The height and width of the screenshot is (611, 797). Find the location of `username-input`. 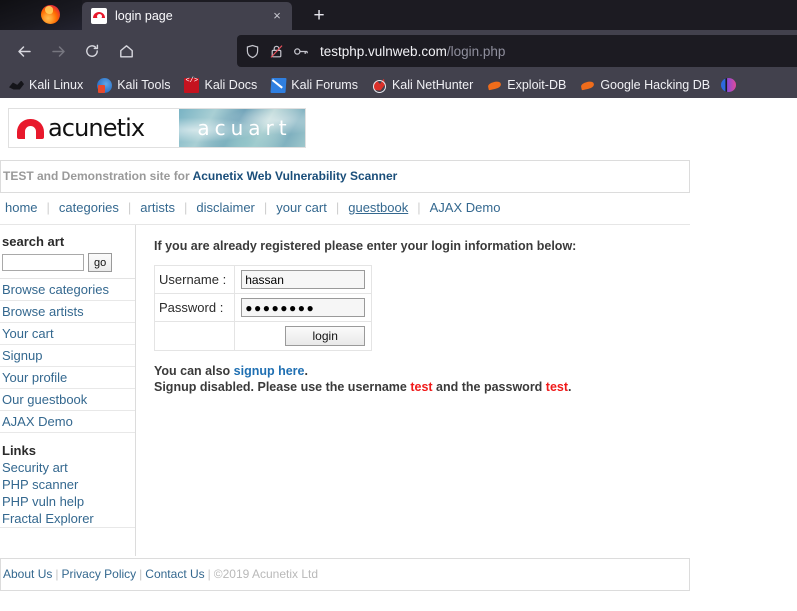

username-input is located at coordinates (303, 279).